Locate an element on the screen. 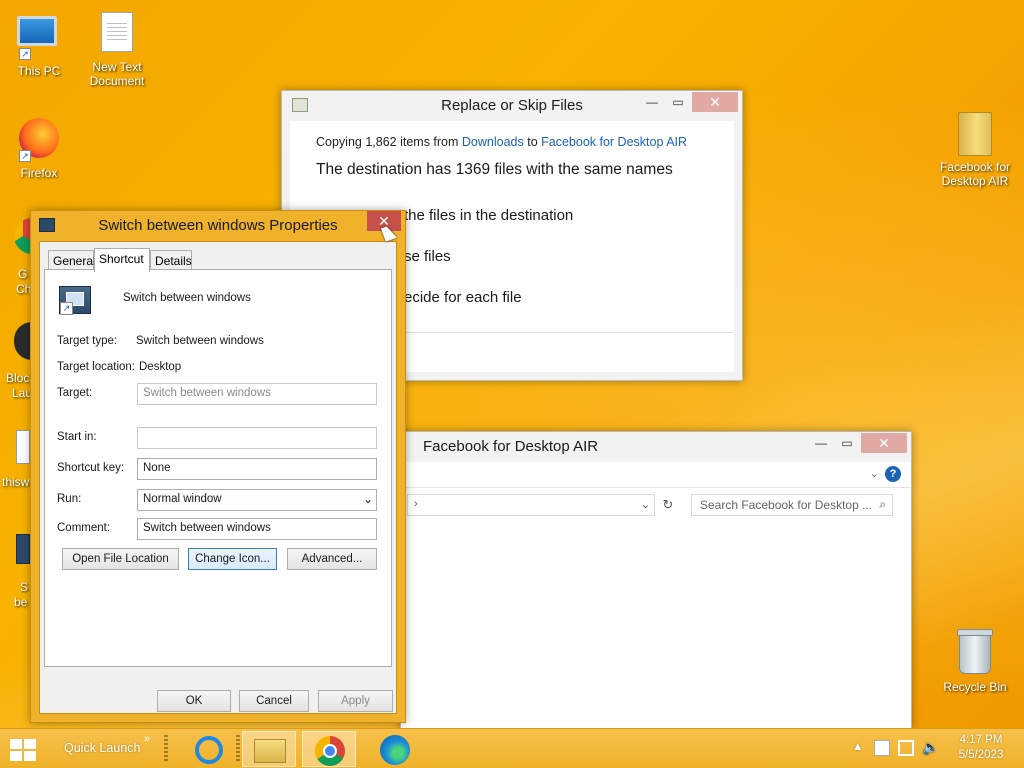  cancel-button: Cancel is located at coordinates (274, 701).